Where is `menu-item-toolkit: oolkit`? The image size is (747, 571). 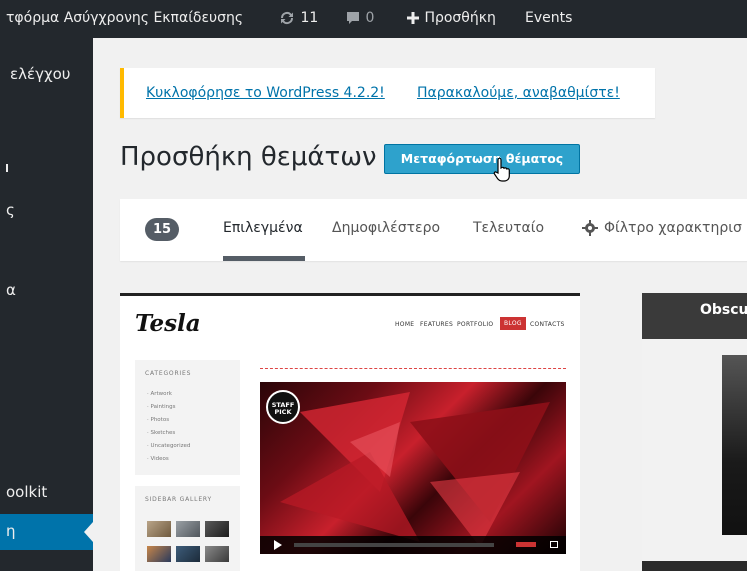
menu-item-toolkit: oolkit is located at coordinates (26, 492).